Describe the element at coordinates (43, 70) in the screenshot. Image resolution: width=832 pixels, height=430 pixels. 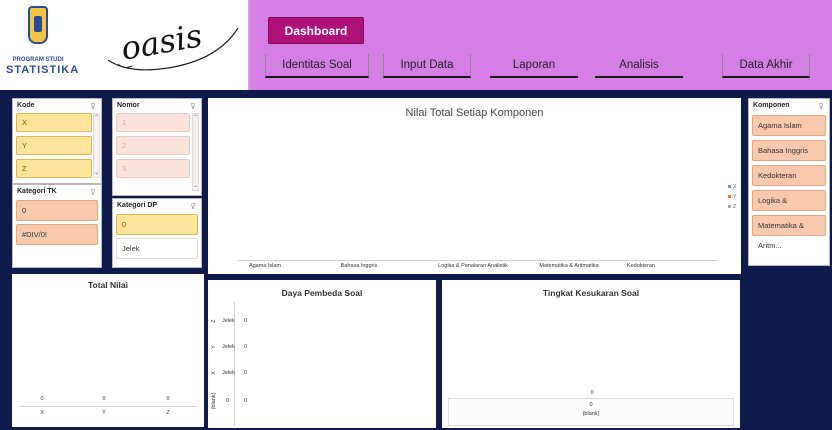
I see `program-name: STATISTIKA` at that location.